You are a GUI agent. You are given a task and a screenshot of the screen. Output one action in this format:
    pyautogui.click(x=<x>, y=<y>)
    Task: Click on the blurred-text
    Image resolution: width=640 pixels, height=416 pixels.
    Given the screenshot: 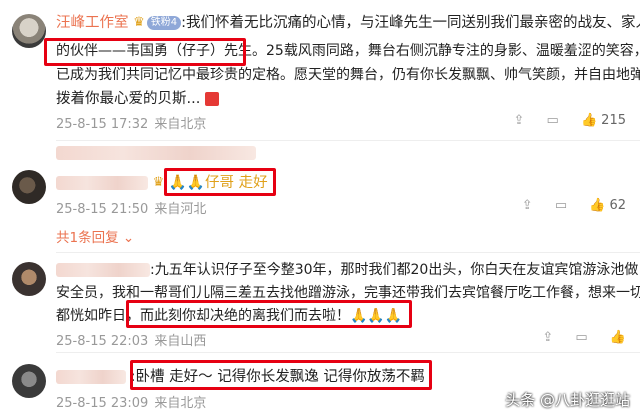 What is the action you would take?
    pyautogui.click(x=156, y=153)
    